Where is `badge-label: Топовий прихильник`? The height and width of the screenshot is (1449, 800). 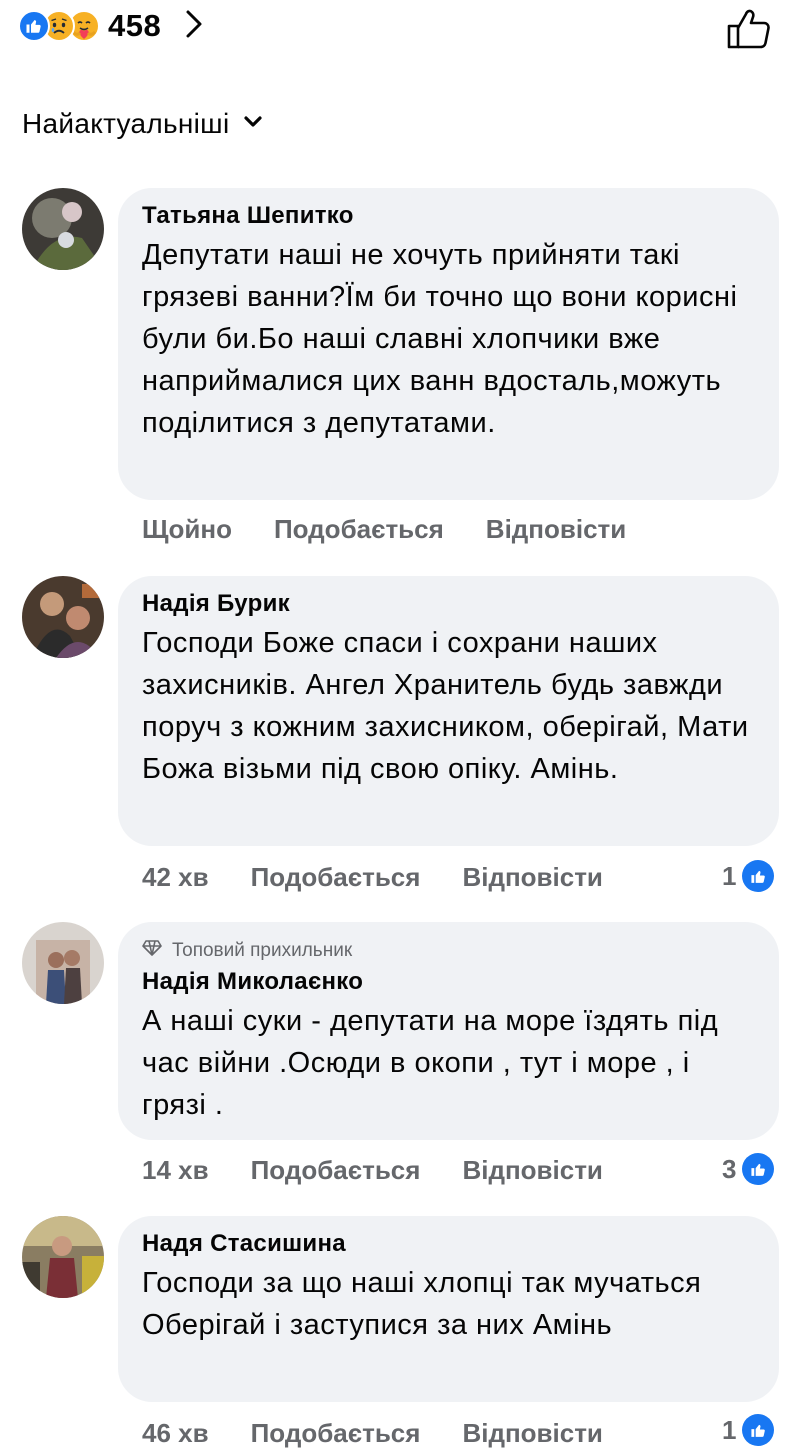
badge-label: Топовий прихильник is located at coordinates (262, 950).